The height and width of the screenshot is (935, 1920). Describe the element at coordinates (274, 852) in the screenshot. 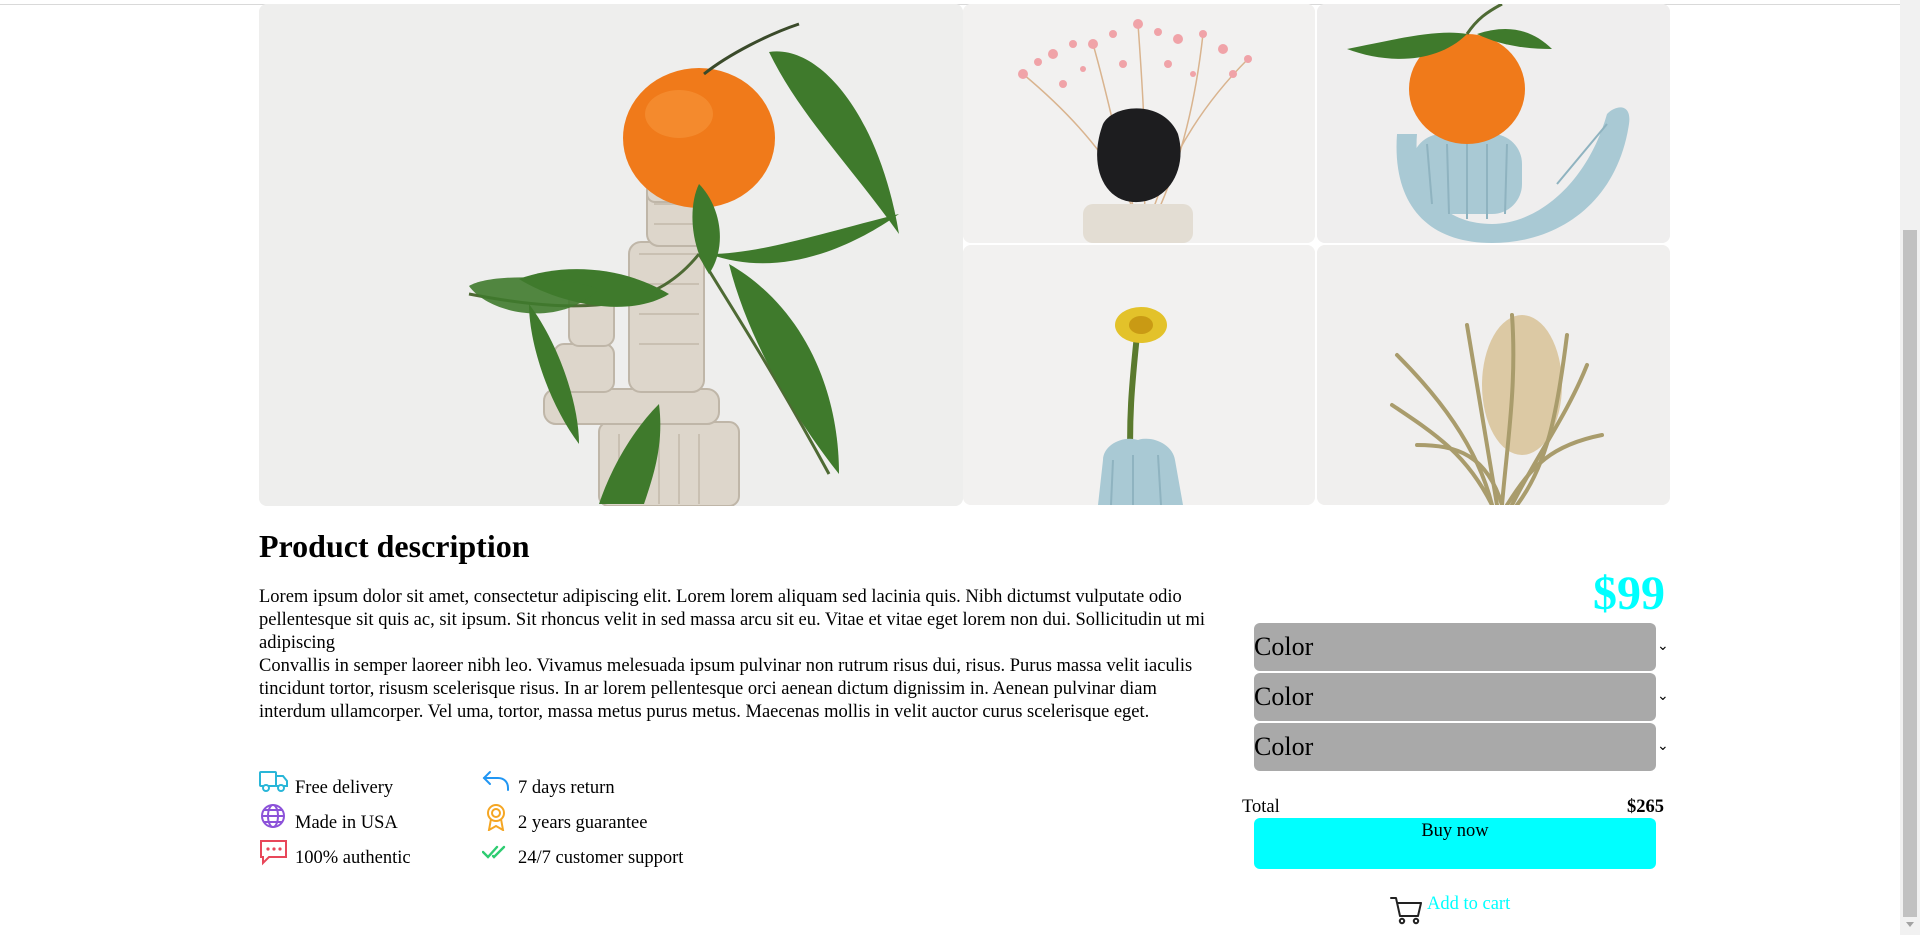

I see `chat-bubble-icon` at that location.